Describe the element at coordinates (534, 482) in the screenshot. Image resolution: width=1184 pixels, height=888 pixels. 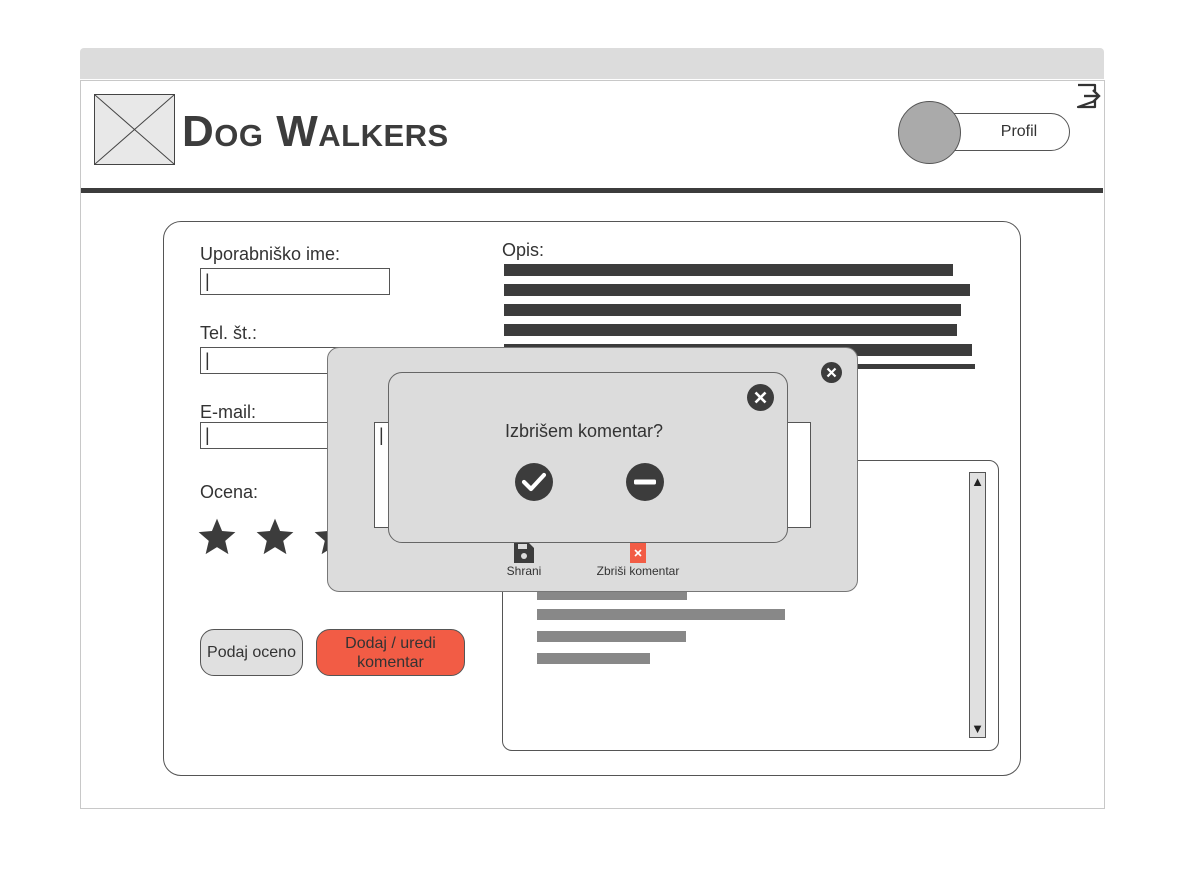
I see `checkmark-icon` at that location.